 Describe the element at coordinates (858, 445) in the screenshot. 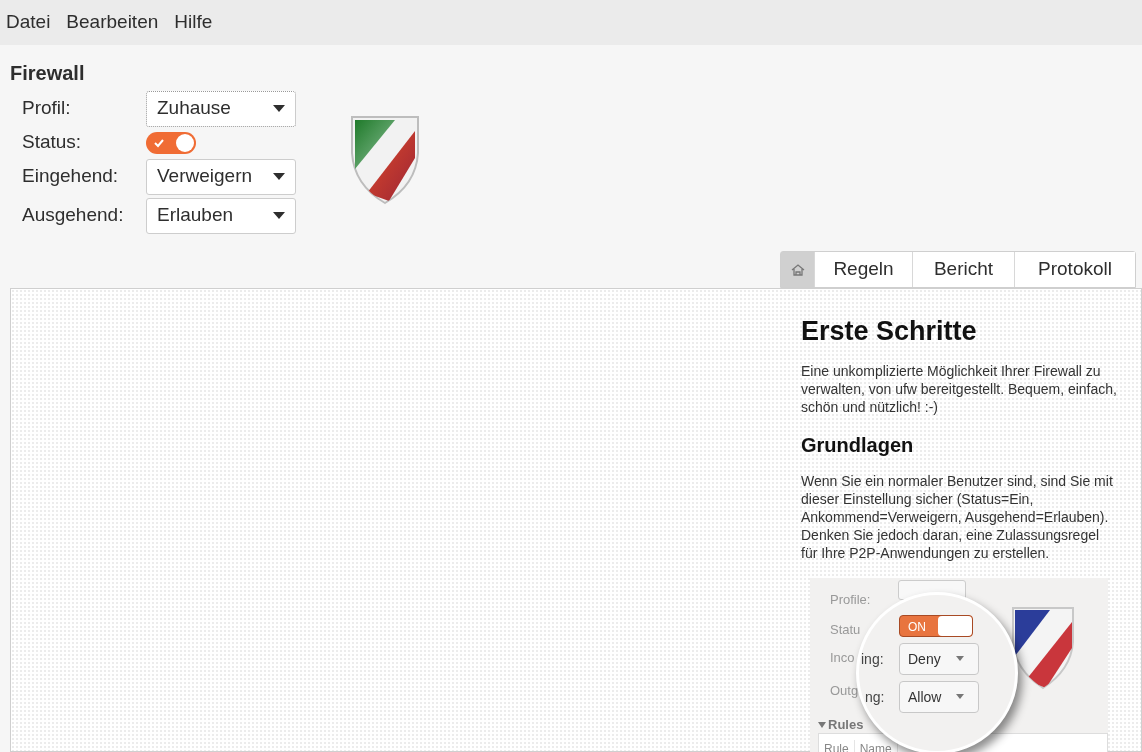

I see `help-subheading: Grundlagen` at that location.